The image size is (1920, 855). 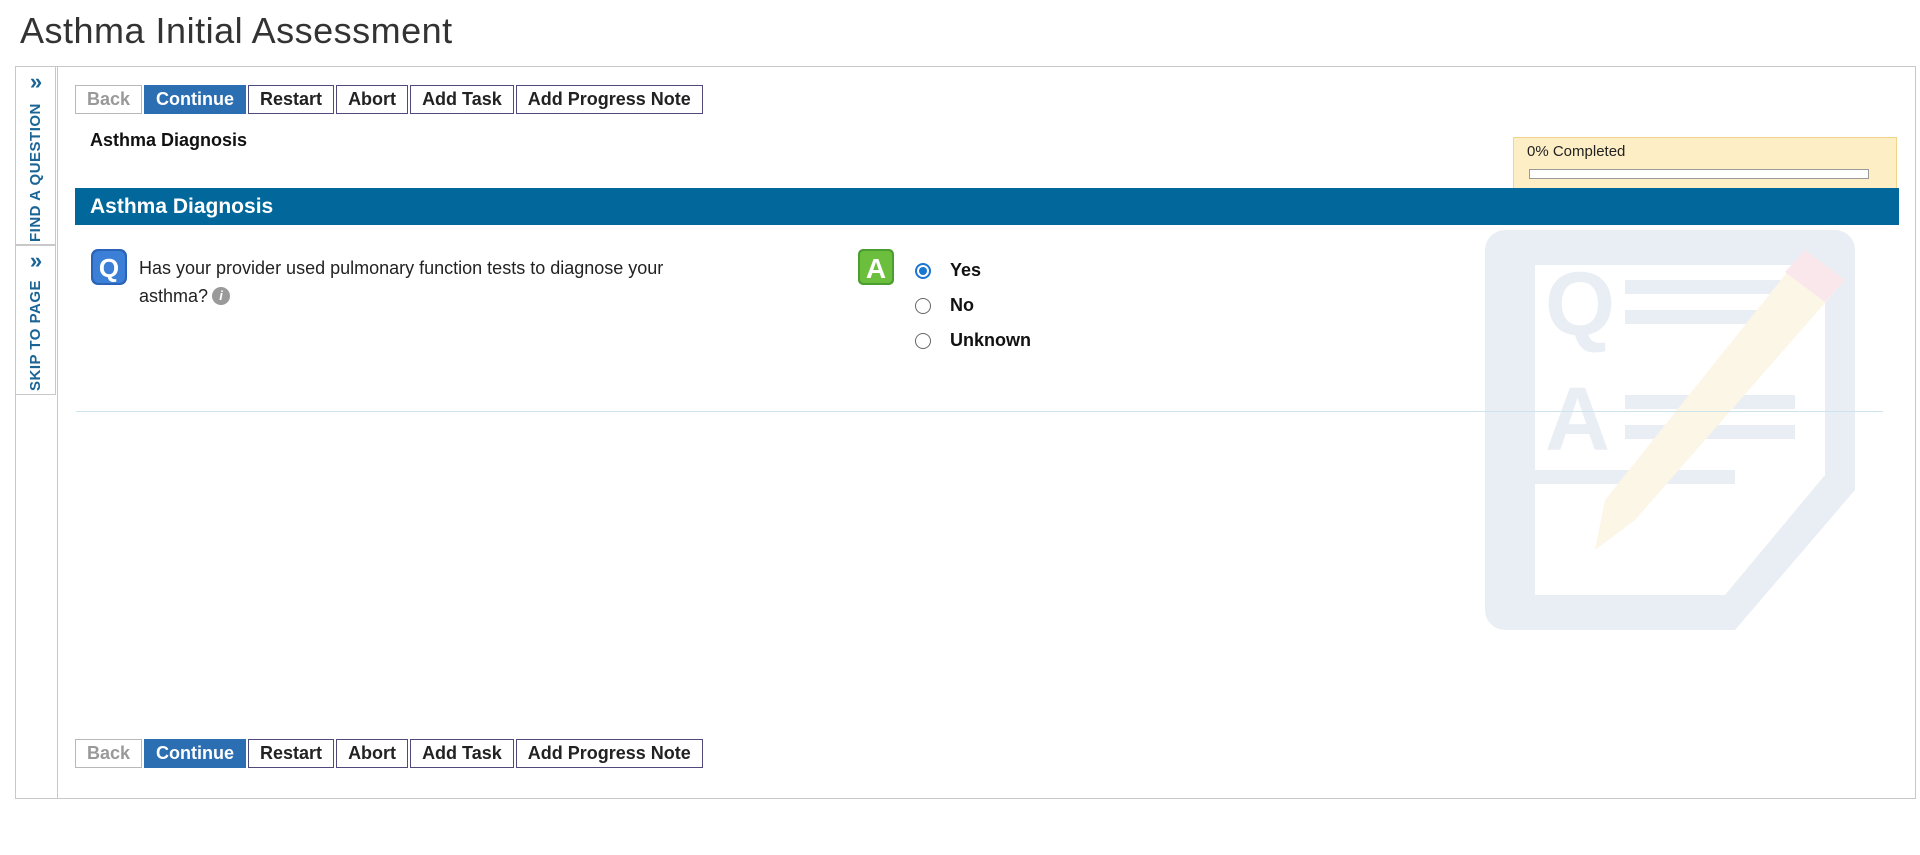 I want to click on answer-option-no: No, so click(x=973, y=305).